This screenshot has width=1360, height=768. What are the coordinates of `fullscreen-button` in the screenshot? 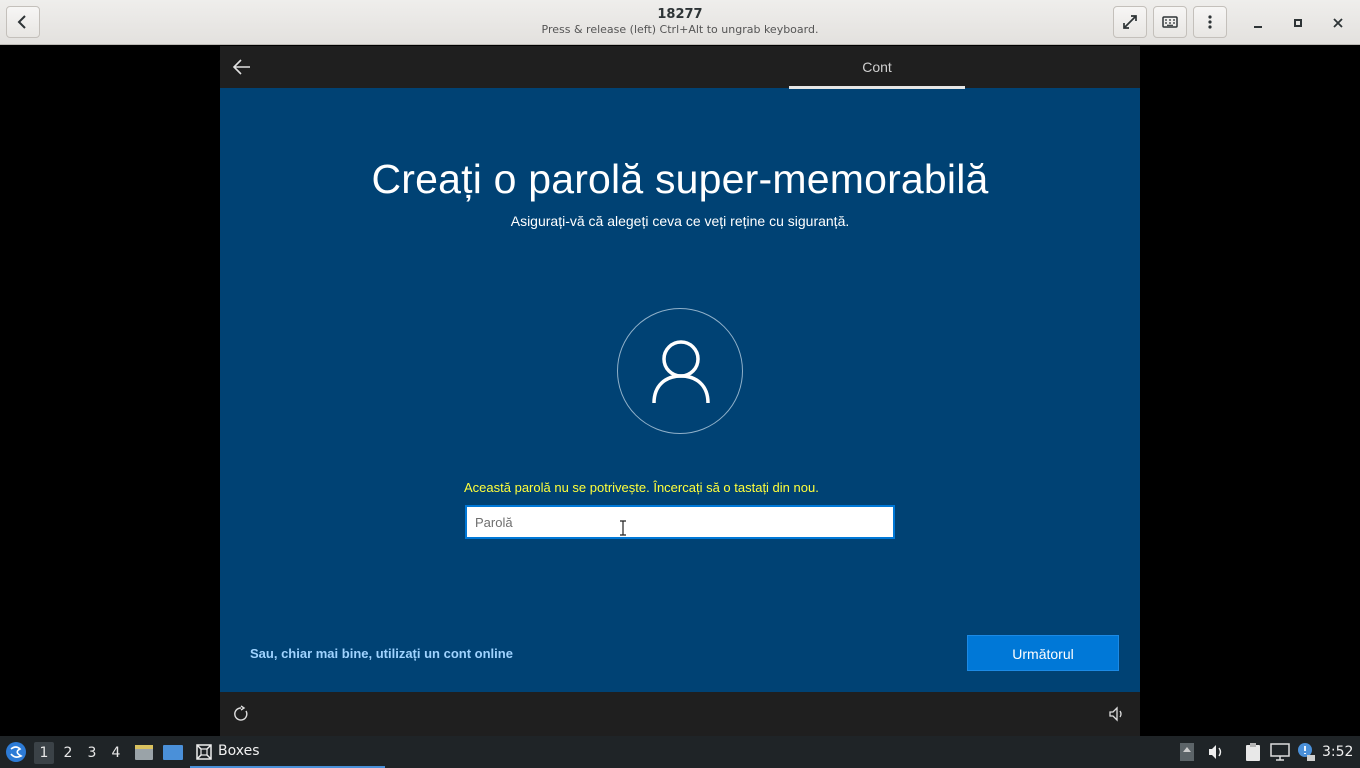 It's located at (1130, 22).